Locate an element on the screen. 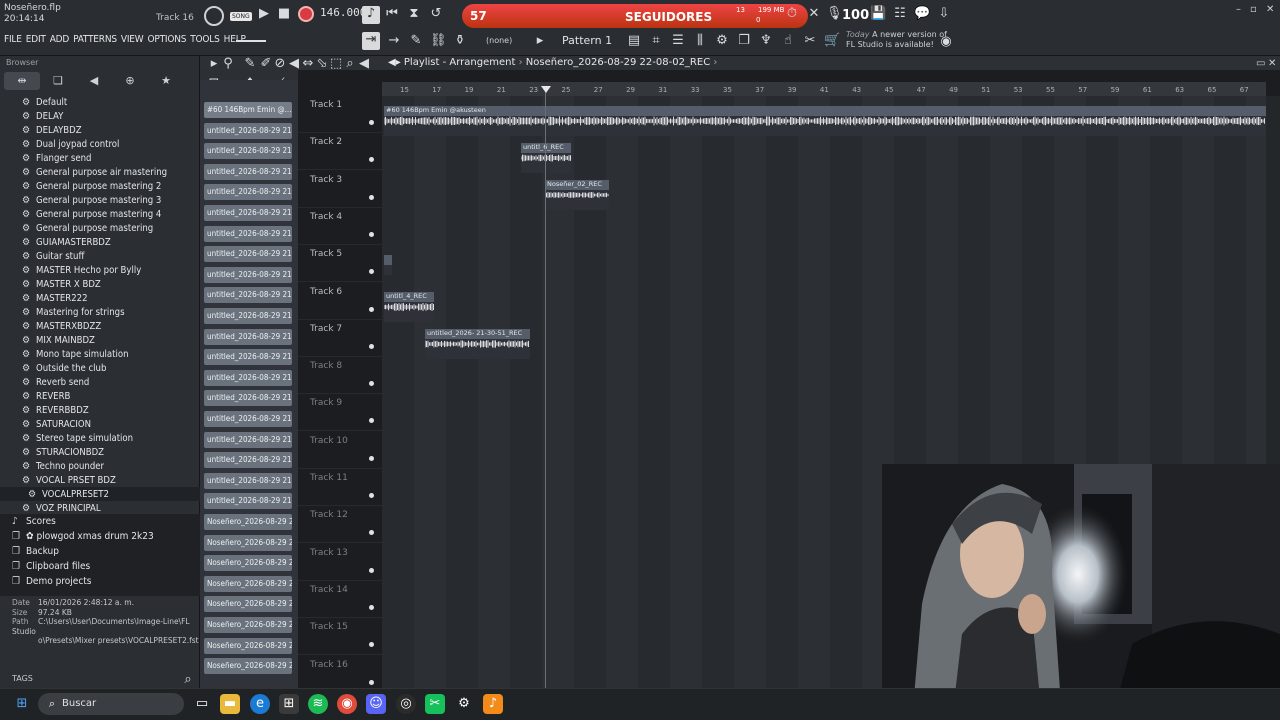 The image size is (1280, 720). pattern-song-toggle-icon is located at coordinates (214, 16).